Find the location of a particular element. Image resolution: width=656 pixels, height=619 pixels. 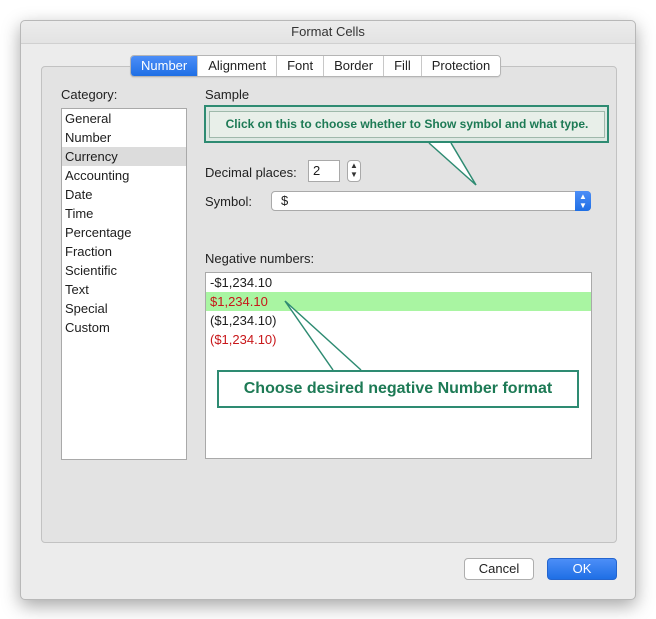

negative-numbers-label: Negative numbers: is located at coordinates (260, 258).